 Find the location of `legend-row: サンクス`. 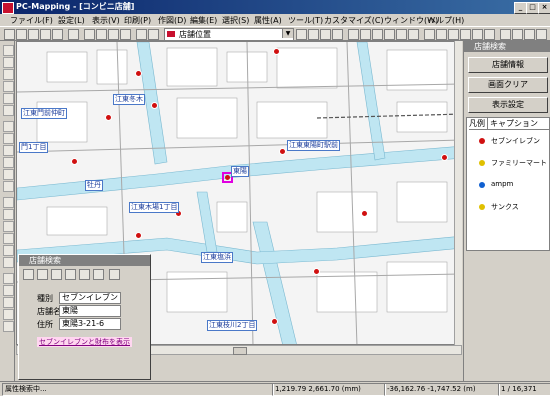

legend-row: サンクス is located at coordinates (508, 207).